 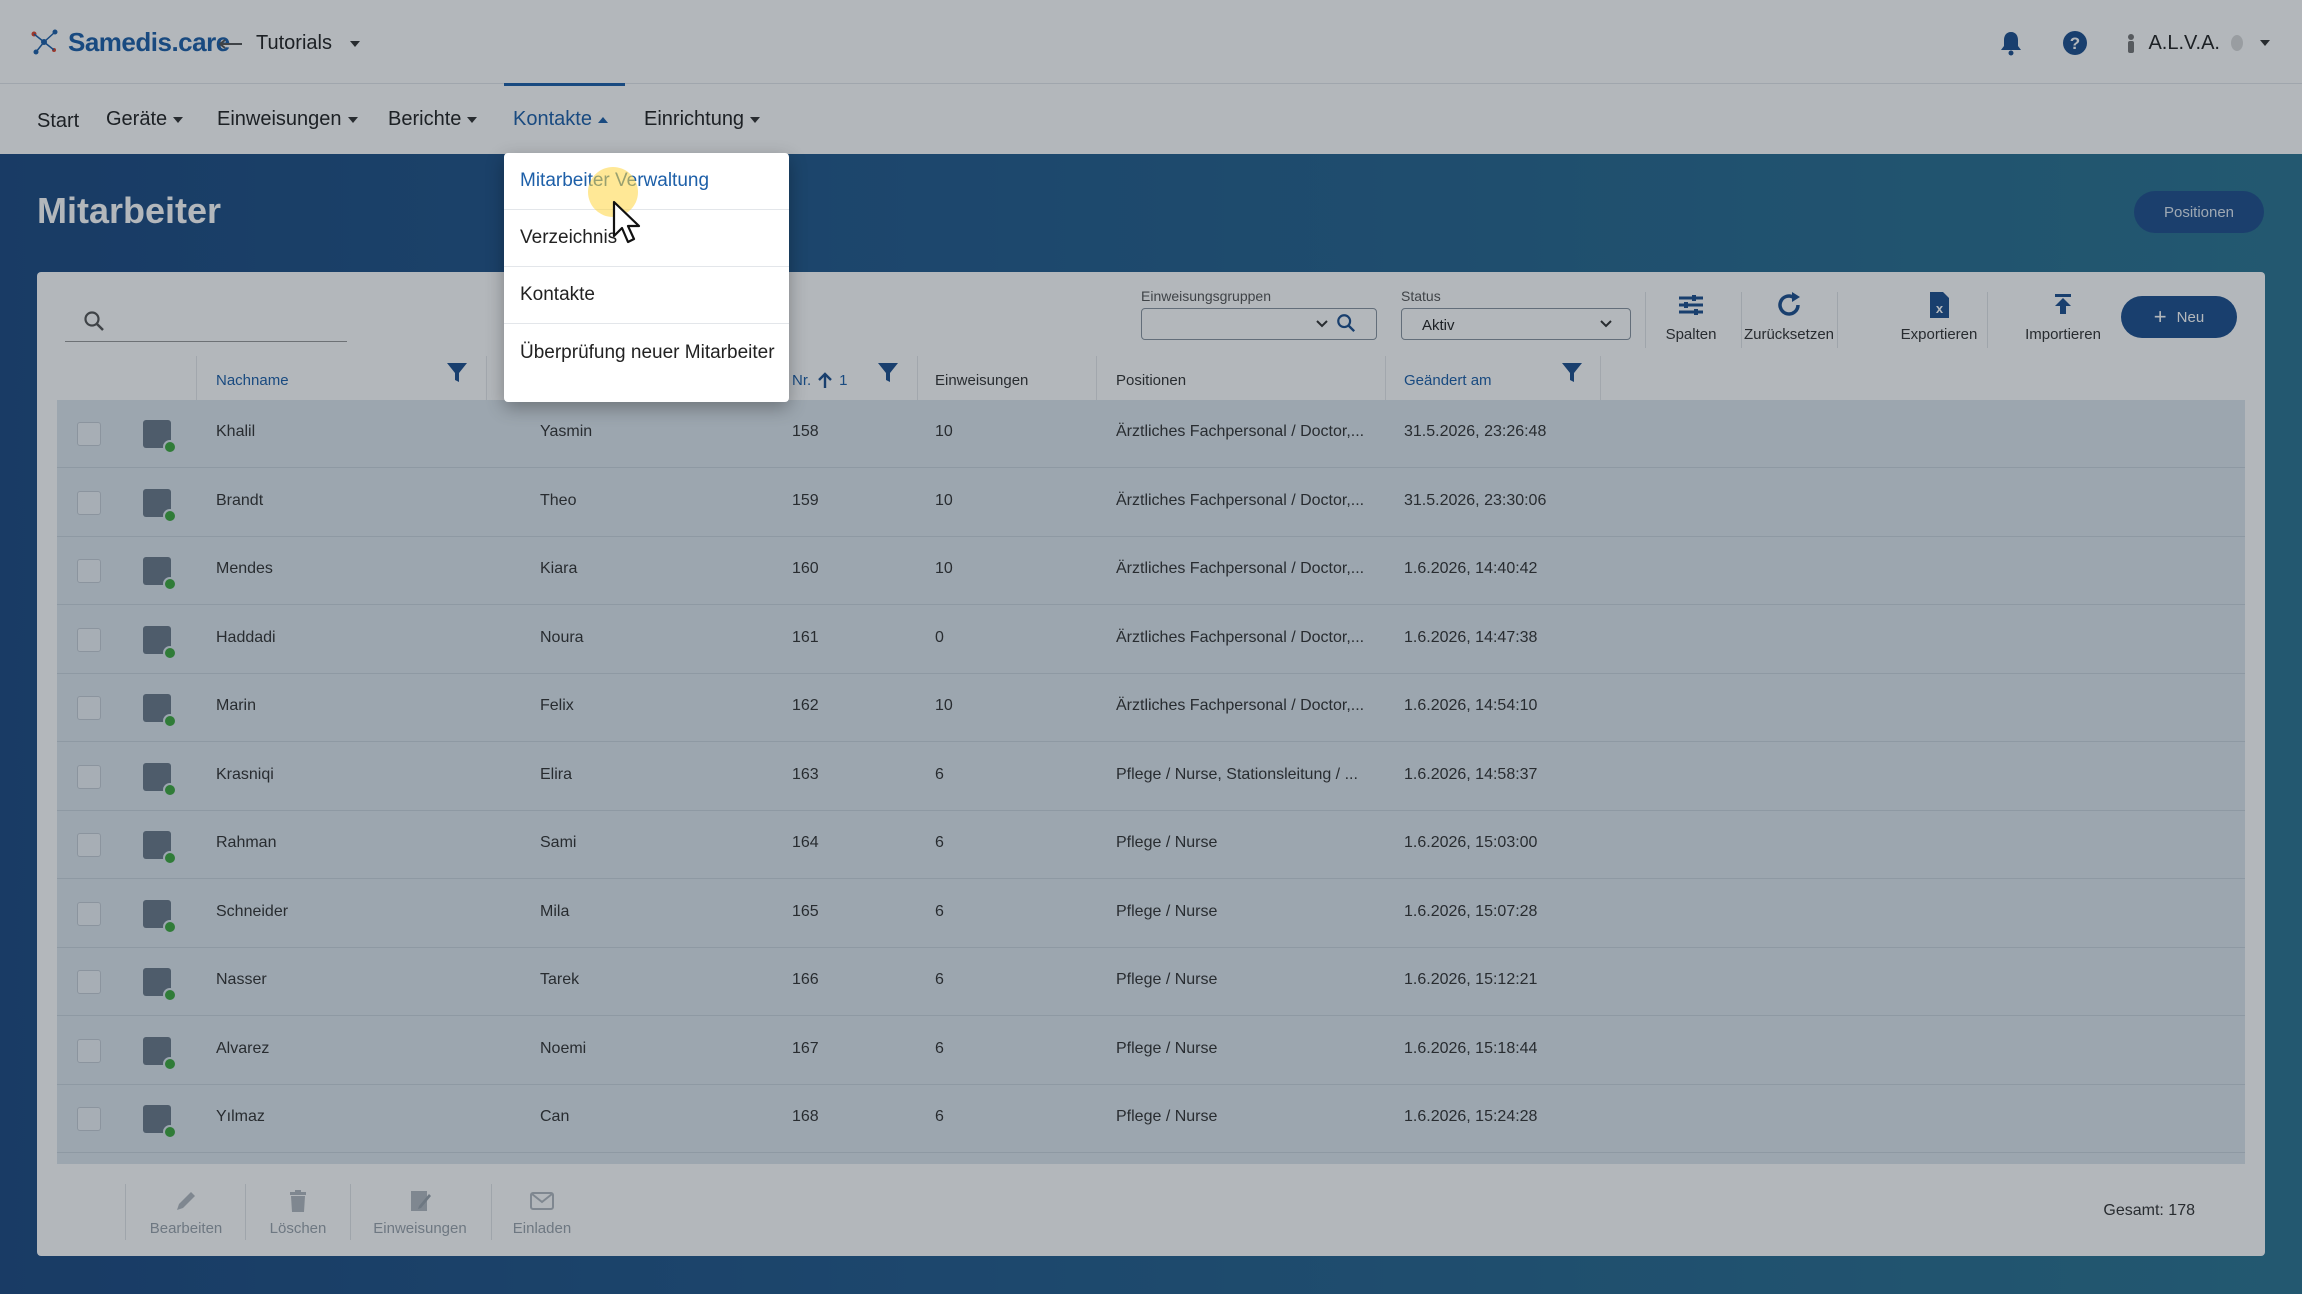 What do you see at coordinates (626, 222) in the screenshot?
I see `mouse-cursor-icon` at bounding box center [626, 222].